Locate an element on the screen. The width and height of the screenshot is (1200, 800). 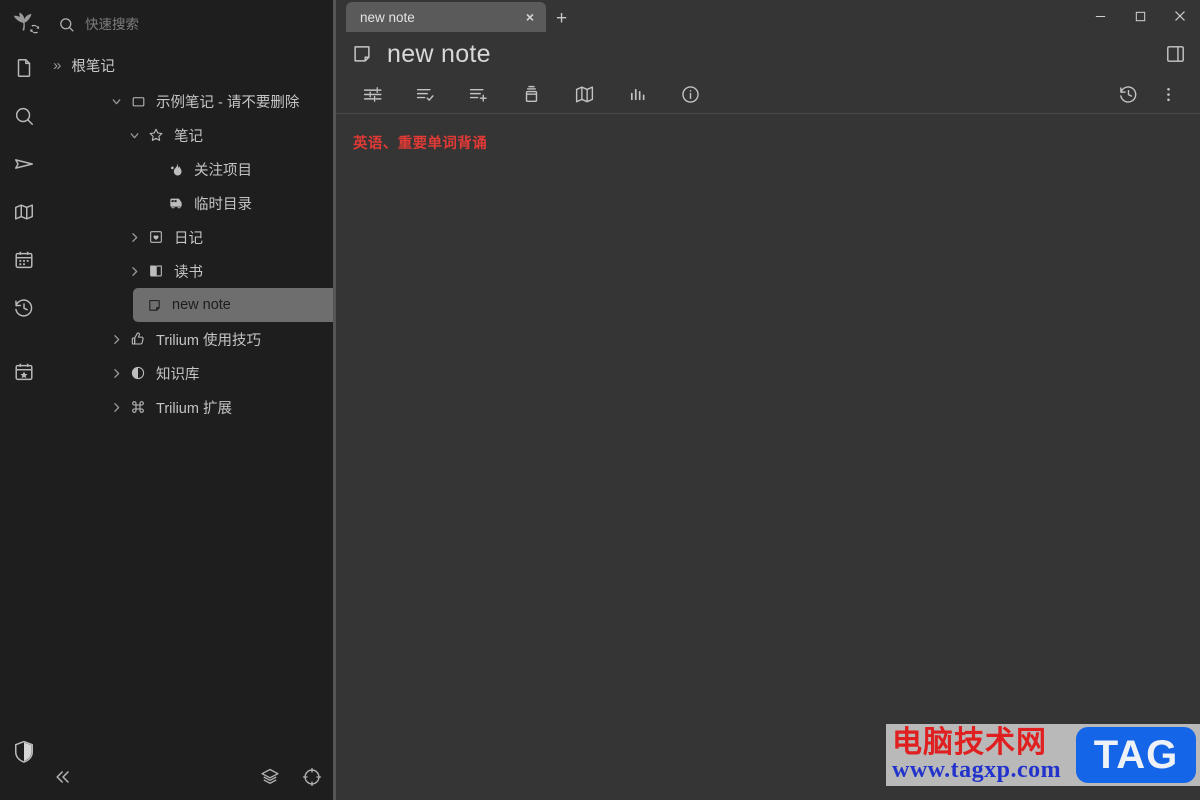
panel-right-icon is located at coordinates (1175, 54).